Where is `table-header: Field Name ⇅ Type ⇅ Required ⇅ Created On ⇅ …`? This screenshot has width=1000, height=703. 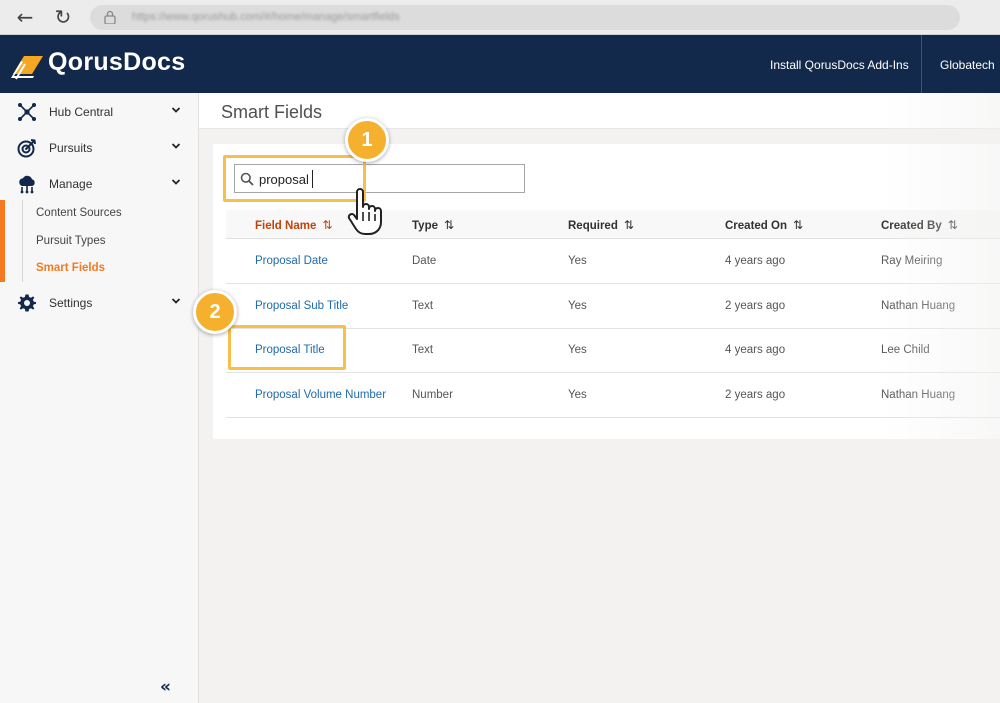 table-header: Field Name ⇅ Type ⇅ Required ⇅ Created On ⇅ … is located at coordinates (613, 224).